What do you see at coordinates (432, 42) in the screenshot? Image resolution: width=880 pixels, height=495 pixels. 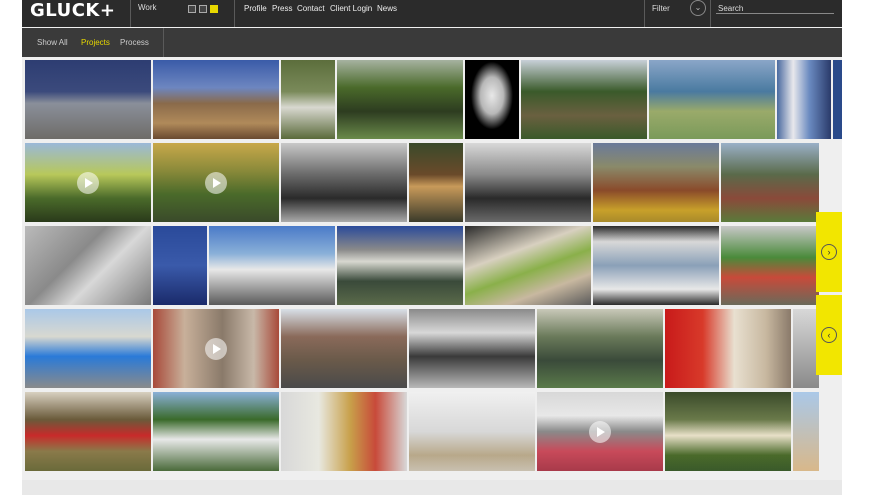 I see `sub-navigation-bar: Show All Projects Process` at bounding box center [432, 42].